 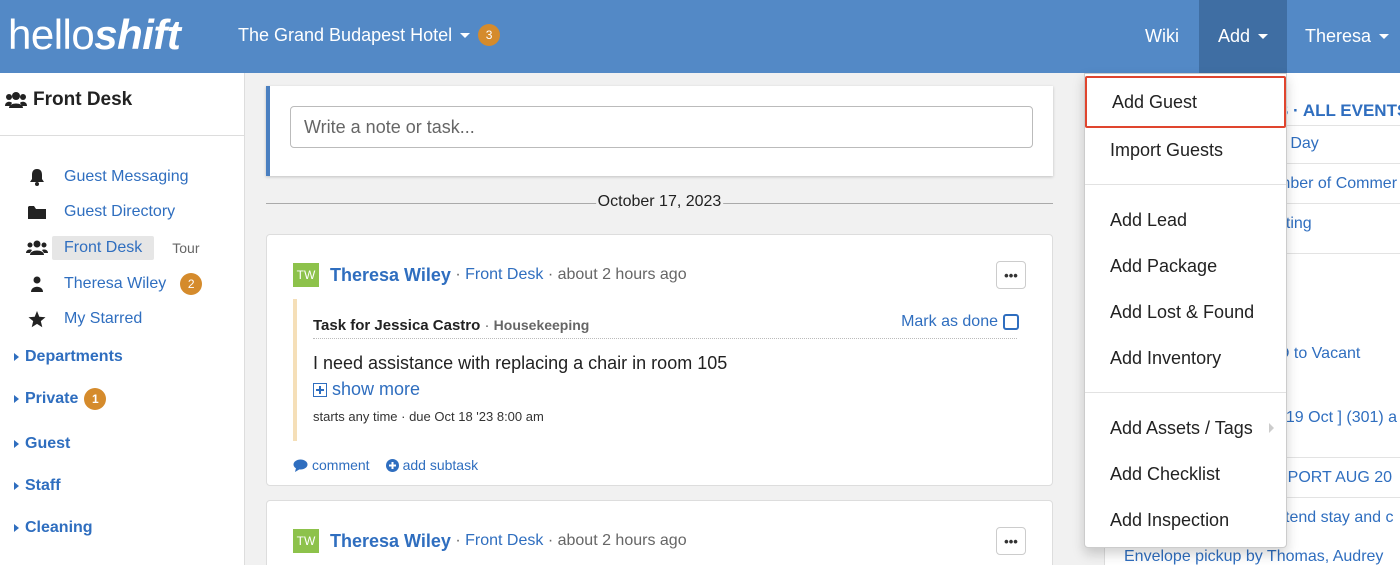 I want to click on add-menu-button: Add, so click(x=1243, y=36).